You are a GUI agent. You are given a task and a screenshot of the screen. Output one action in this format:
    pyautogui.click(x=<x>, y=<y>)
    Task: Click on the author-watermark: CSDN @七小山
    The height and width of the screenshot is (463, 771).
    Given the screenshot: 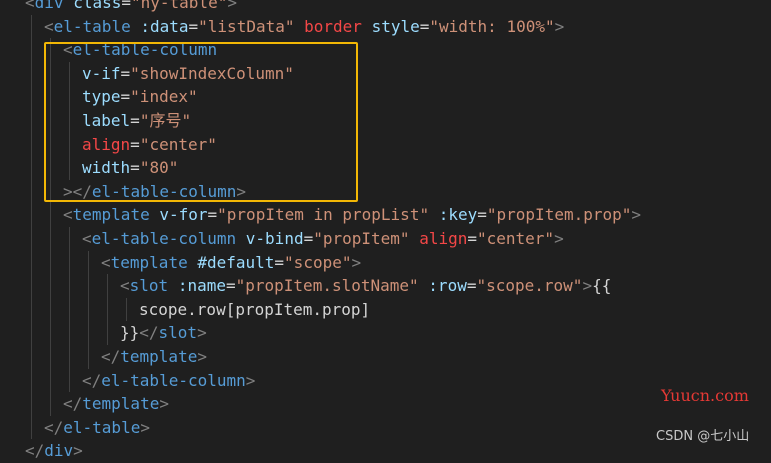 What is the action you would take?
    pyautogui.click(x=703, y=436)
    